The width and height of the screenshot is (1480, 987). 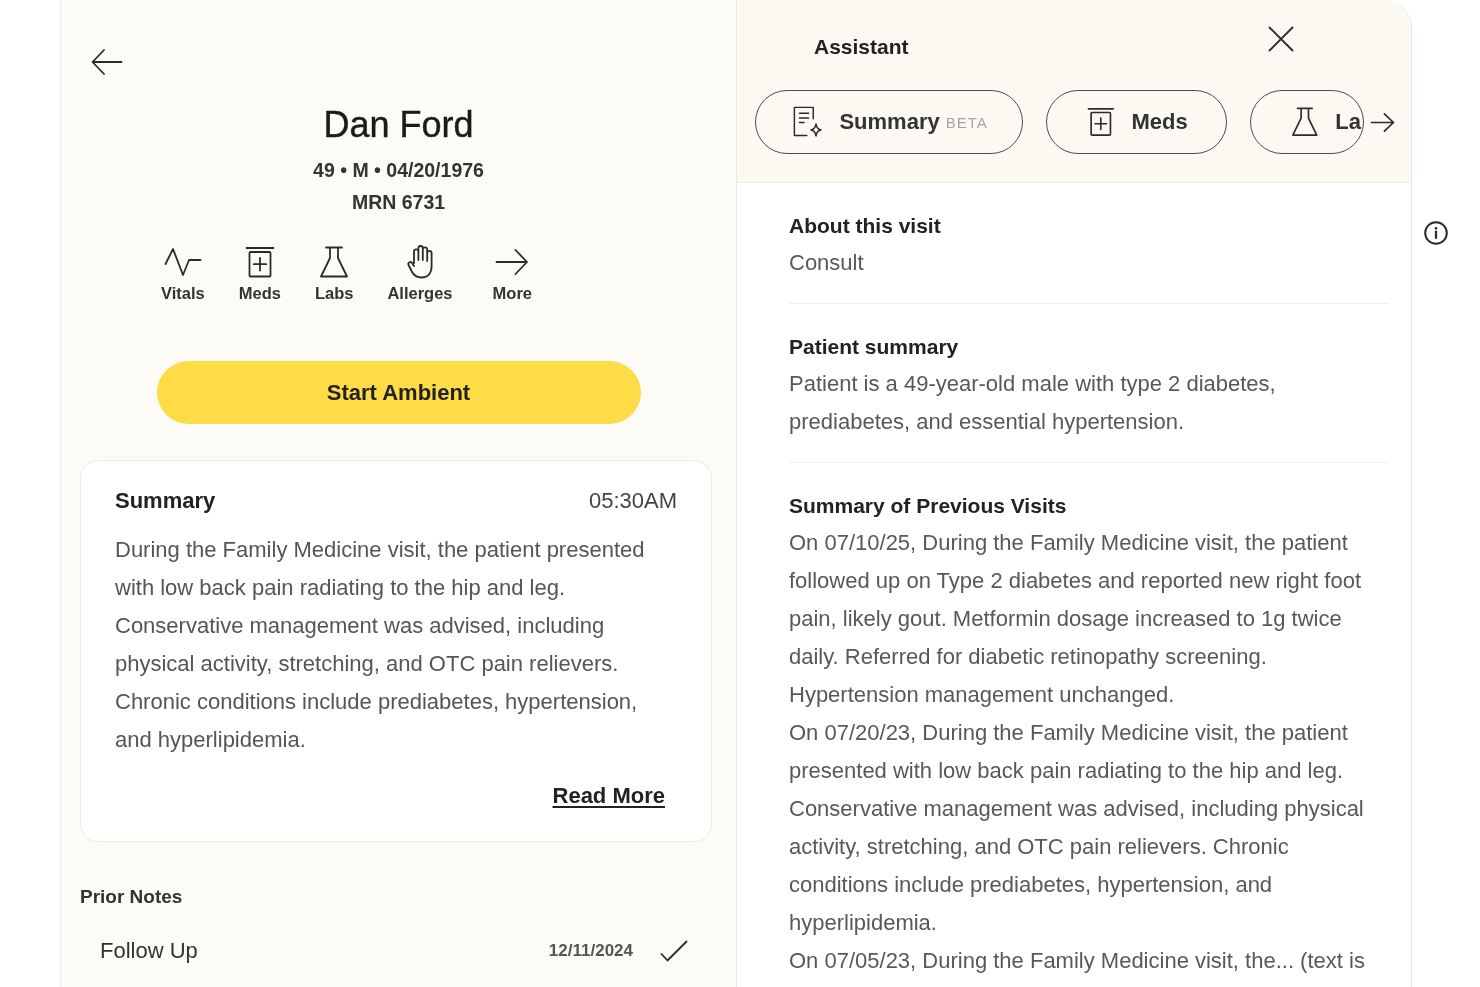 I want to click on document-sparkle-icon, so click(x=808, y=122).